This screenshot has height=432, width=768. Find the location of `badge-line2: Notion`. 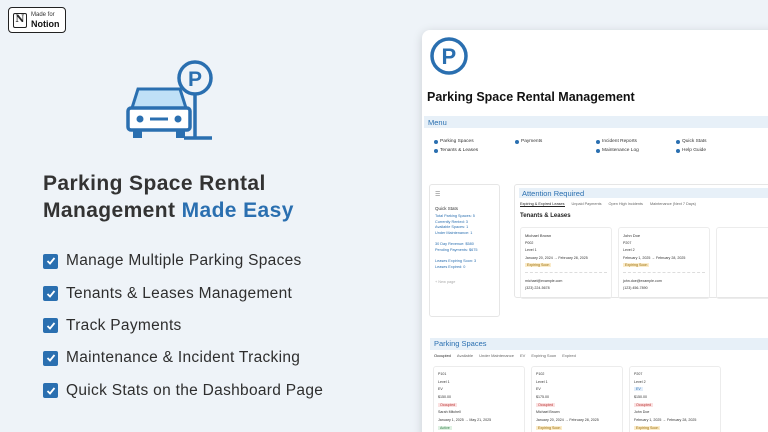

badge-line2: Notion is located at coordinates (45, 23).